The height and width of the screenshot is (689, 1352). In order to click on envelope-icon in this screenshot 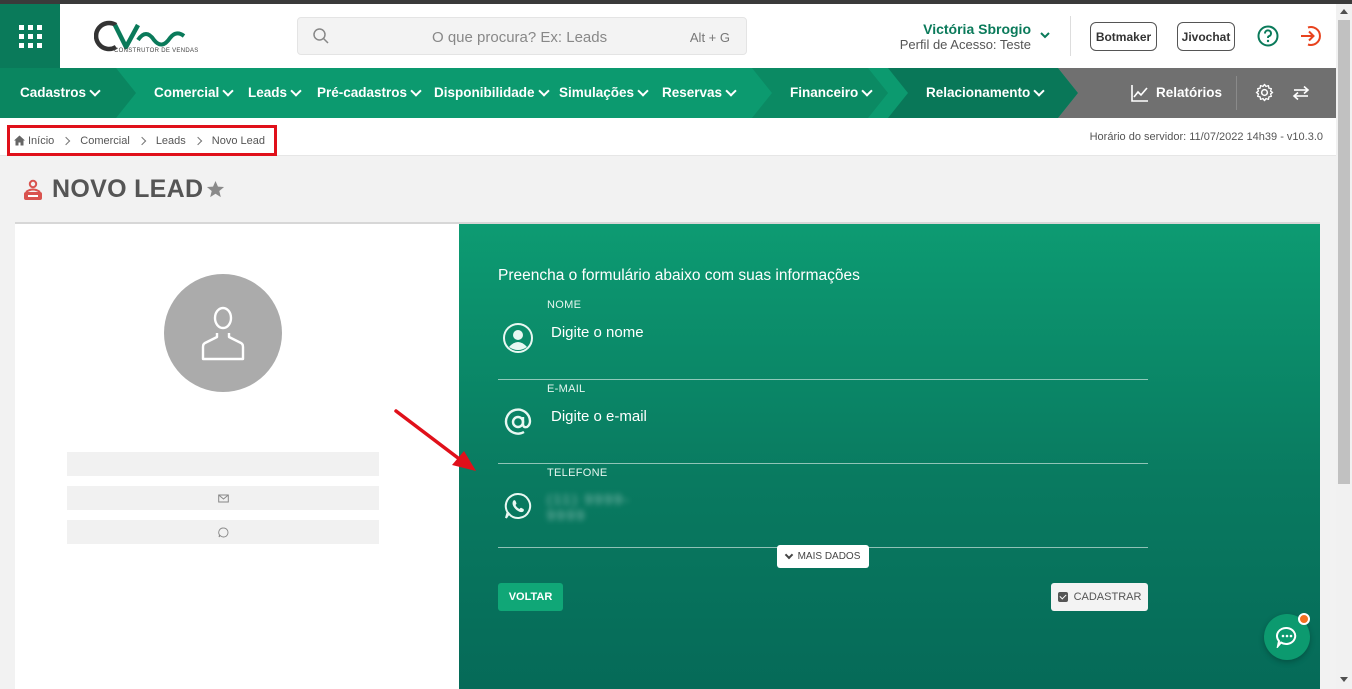, I will do `click(223, 498)`.